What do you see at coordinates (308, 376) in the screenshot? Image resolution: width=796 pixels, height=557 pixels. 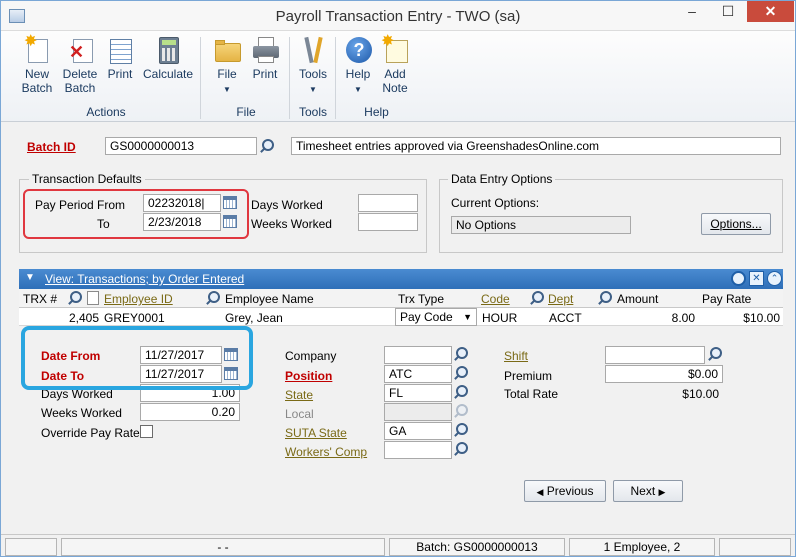 I see `position-label: Position` at bounding box center [308, 376].